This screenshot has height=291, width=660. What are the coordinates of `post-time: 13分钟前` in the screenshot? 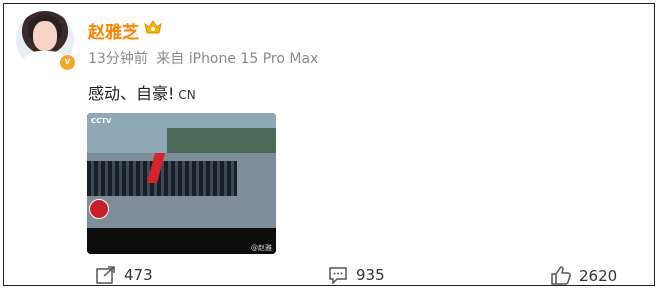 It's located at (118, 59).